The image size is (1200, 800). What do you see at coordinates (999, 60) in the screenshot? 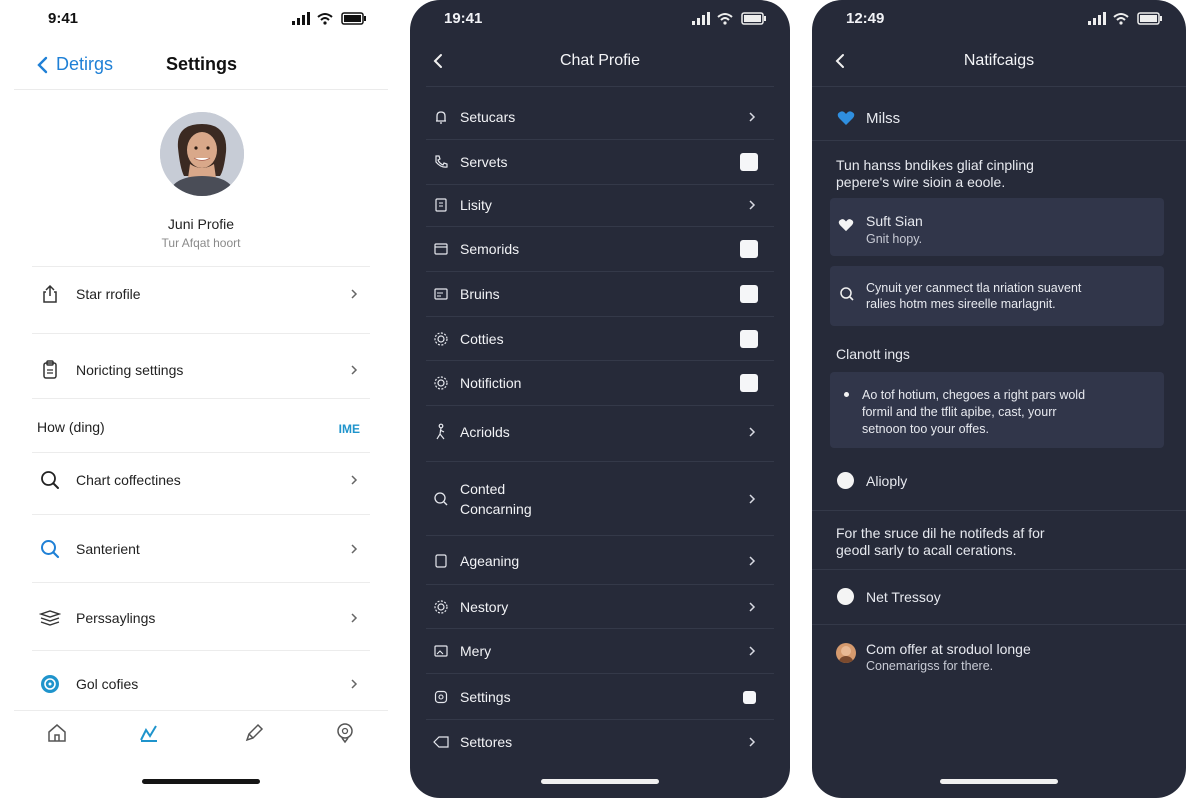
I see `page-title: Natifcaigs` at bounding box center [999, 60].